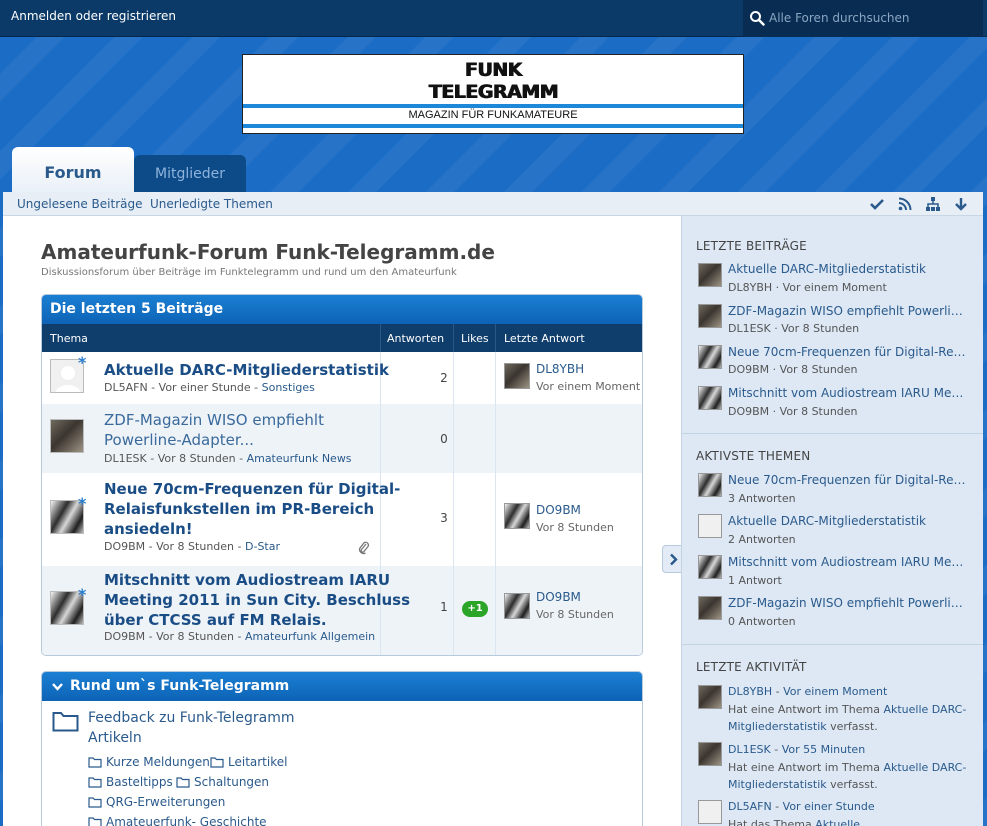  What do you see at coordinates (239, 509) in the screenshot?
I see `thread-title-line: Relaisfunkstellen im PR-Bereich` at bounding box center [239, 509].